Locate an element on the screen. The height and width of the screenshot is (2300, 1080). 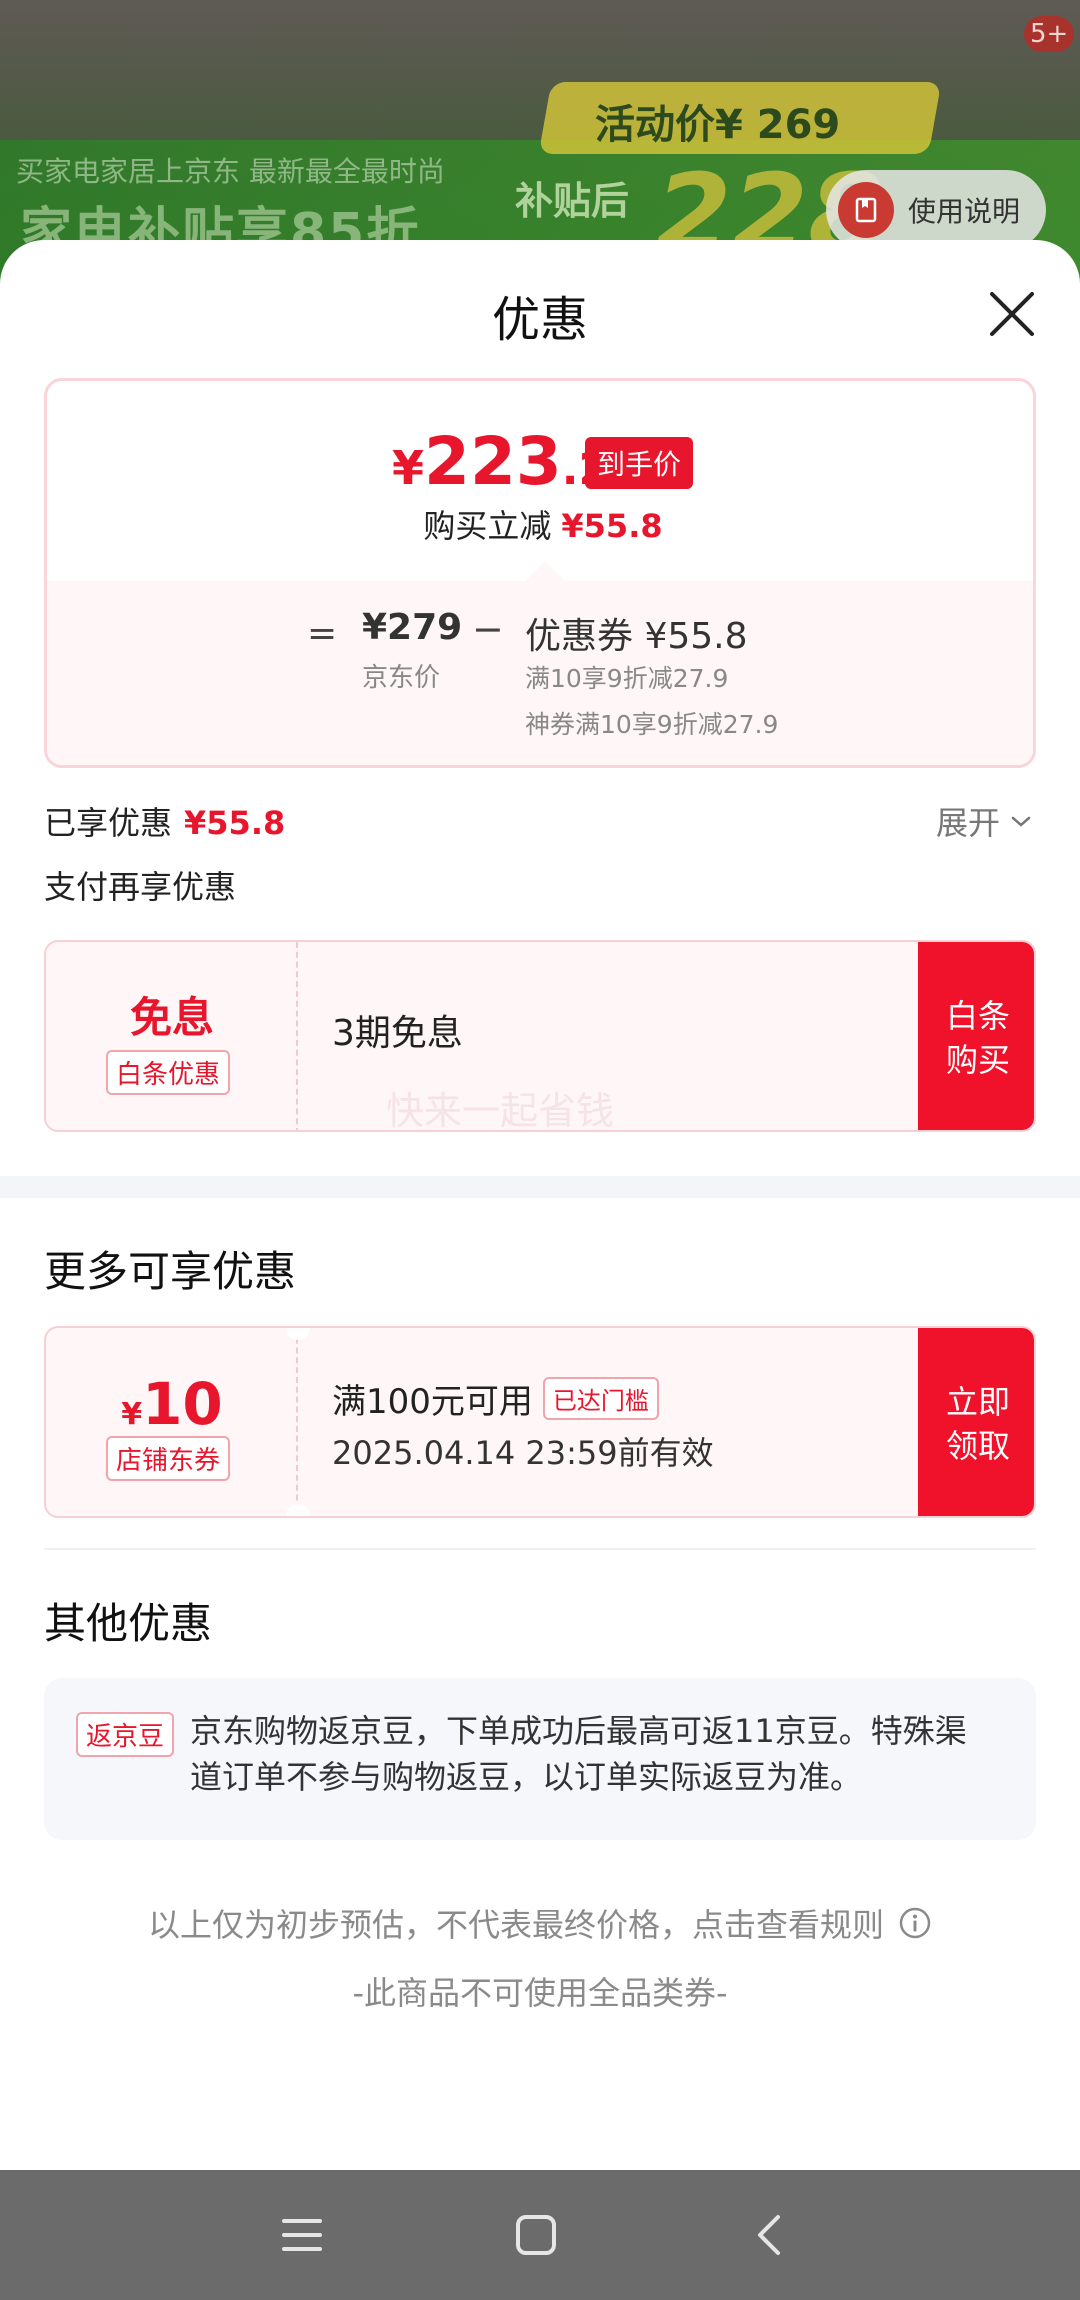
coupon-yen: ¥ is located at coordinates (132, 1414).